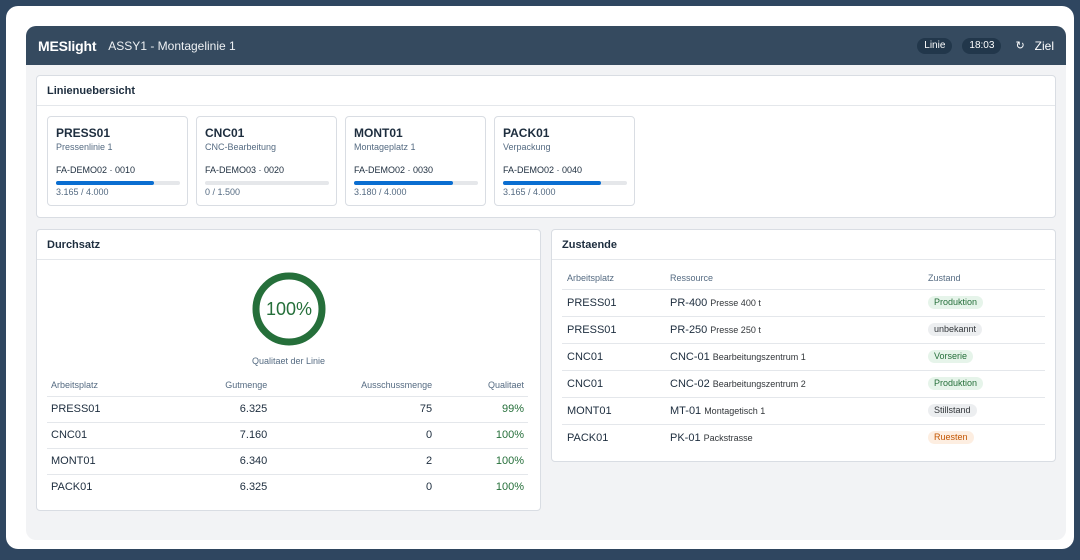 The width and height of the screenshot is (1080, 560). Describe the element at coordinates (759, 356) in the screenshot. I see `resource-description: Bearbeitungszentrum 1` at that location.